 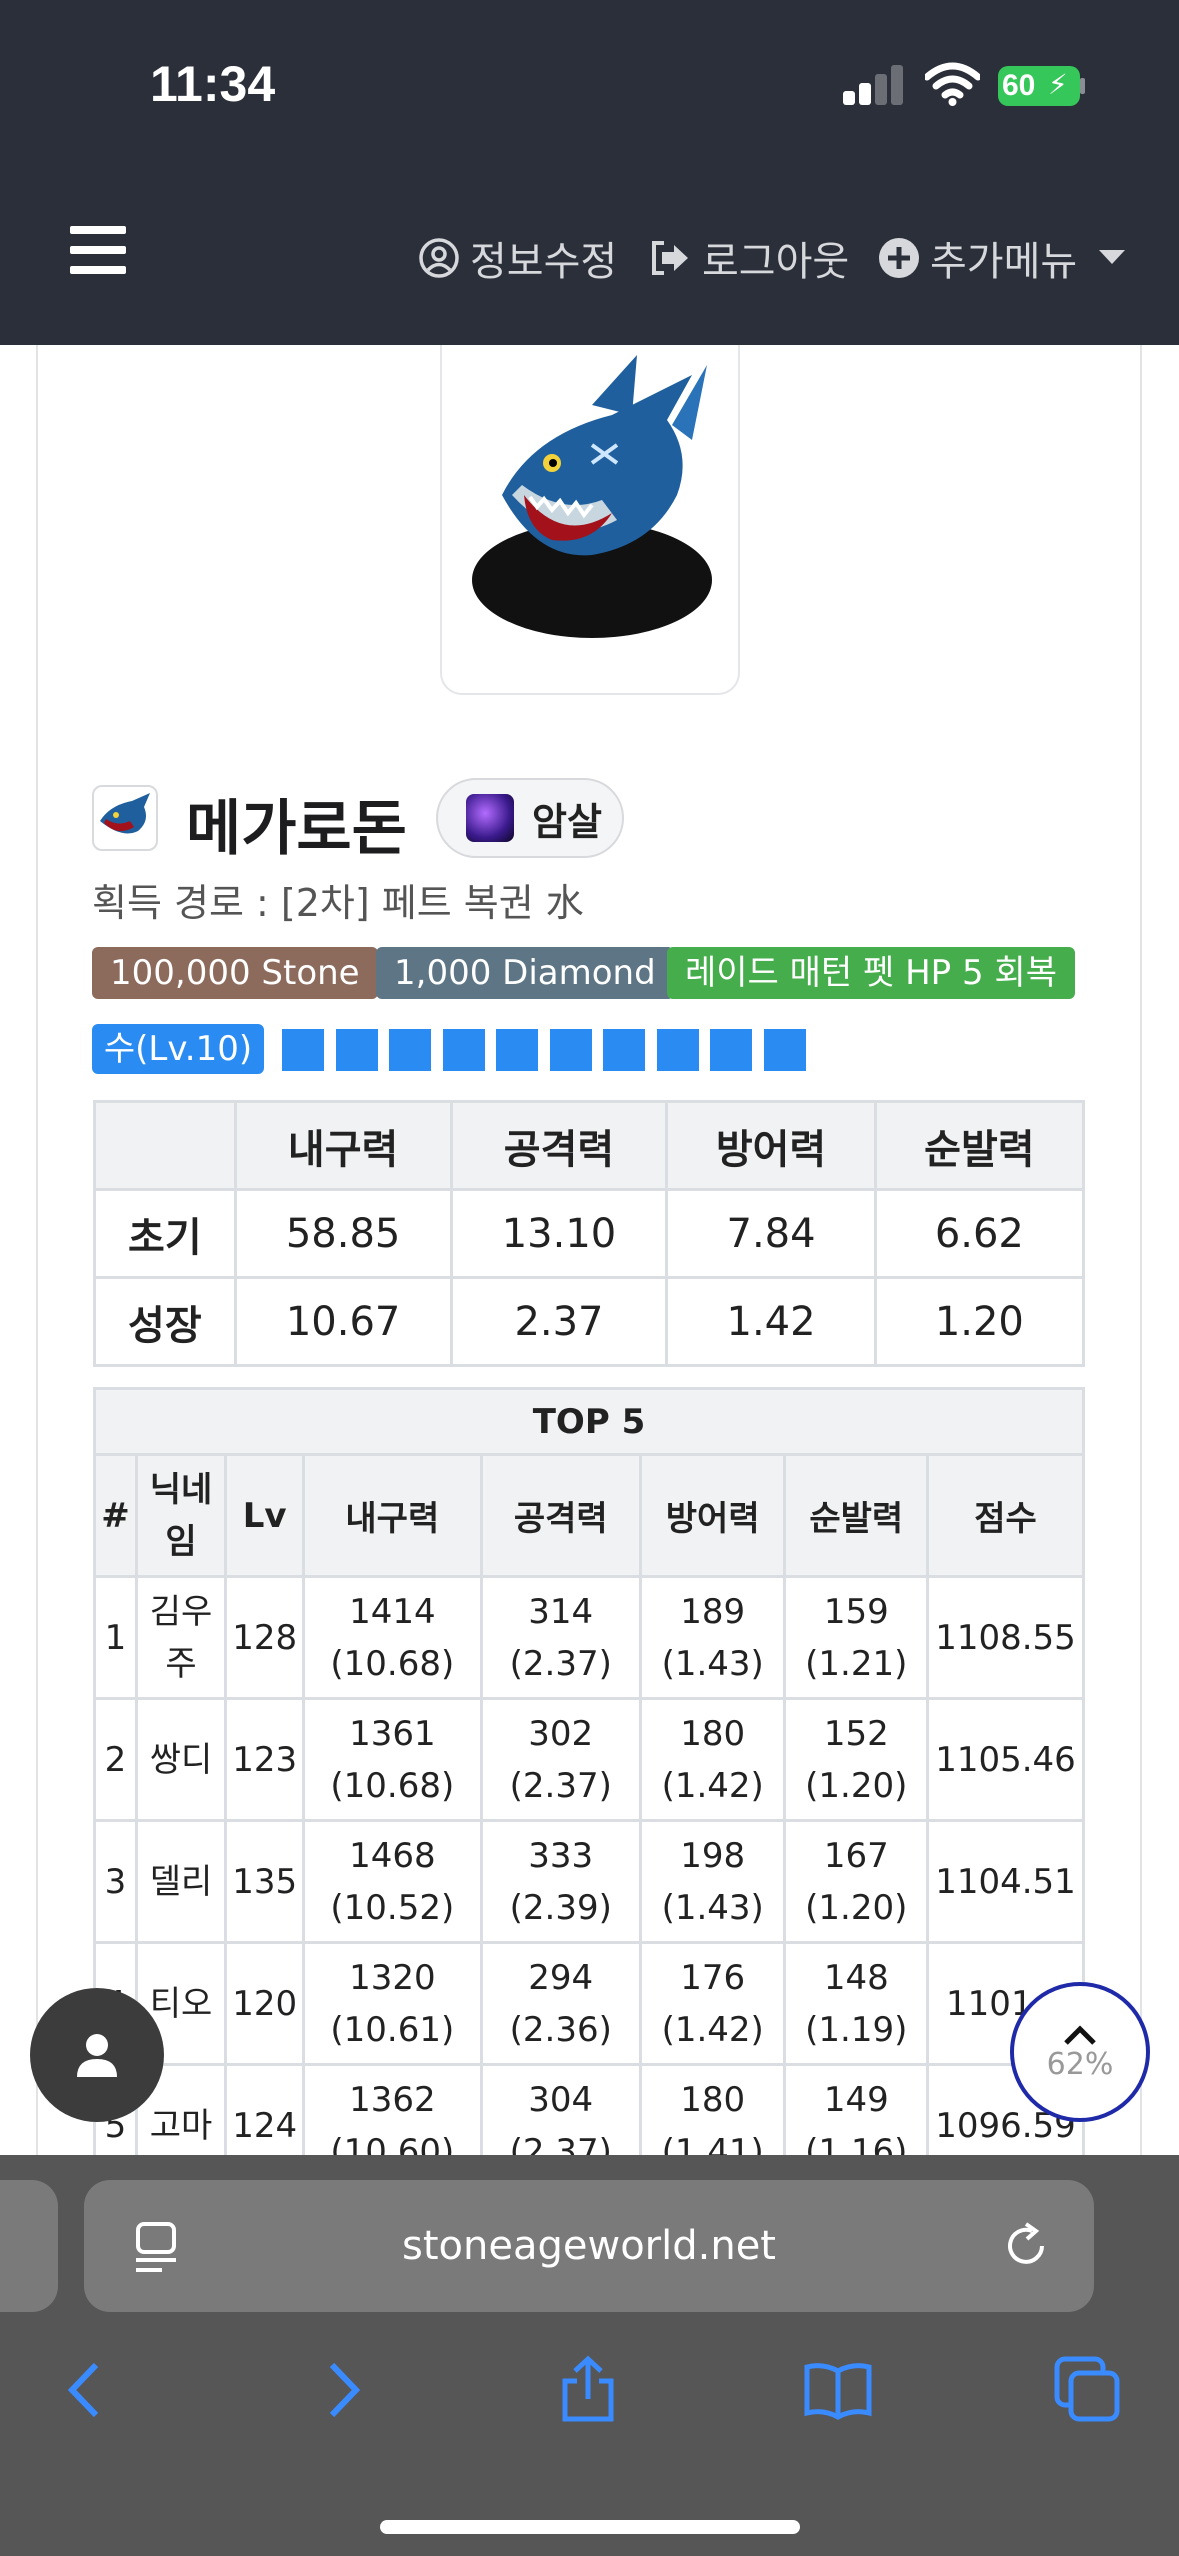 What do you see at coordinates (1080, 2064) in the screenshot?
I see `scroll-percent: 62%` at bounding box center [1080, 2064].